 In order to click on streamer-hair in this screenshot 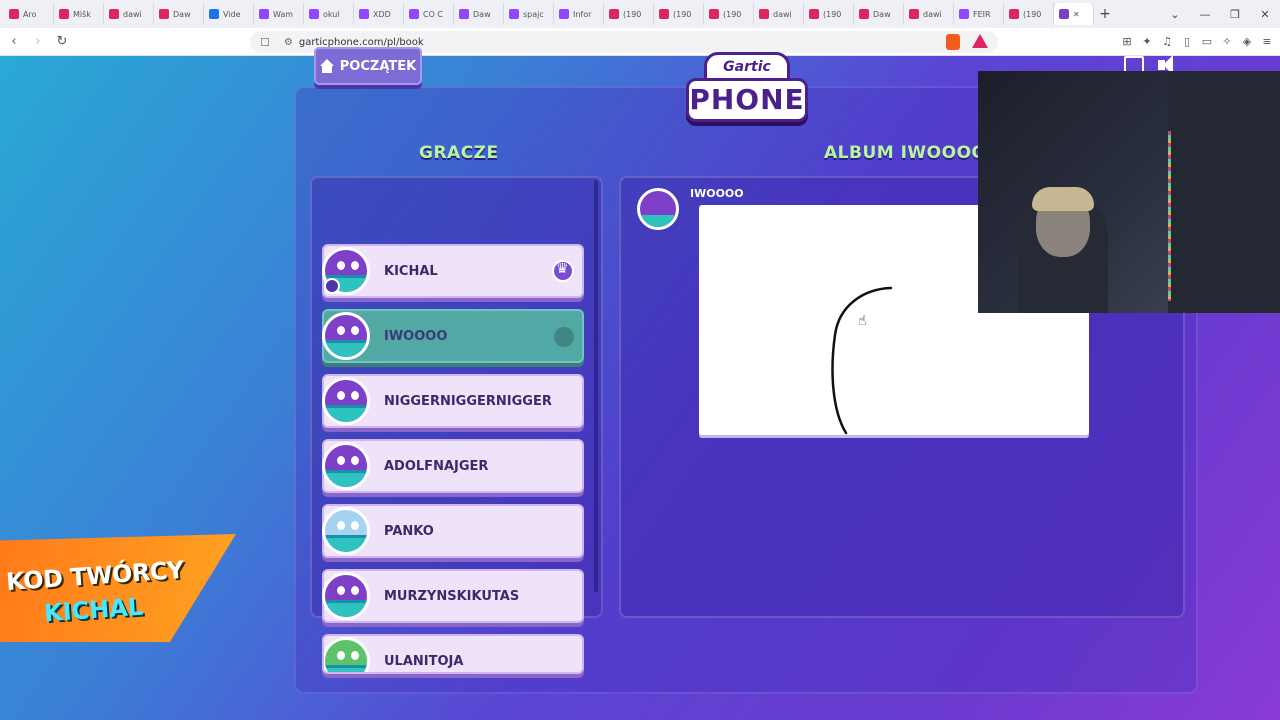, I will do `click(1063, 199)`.